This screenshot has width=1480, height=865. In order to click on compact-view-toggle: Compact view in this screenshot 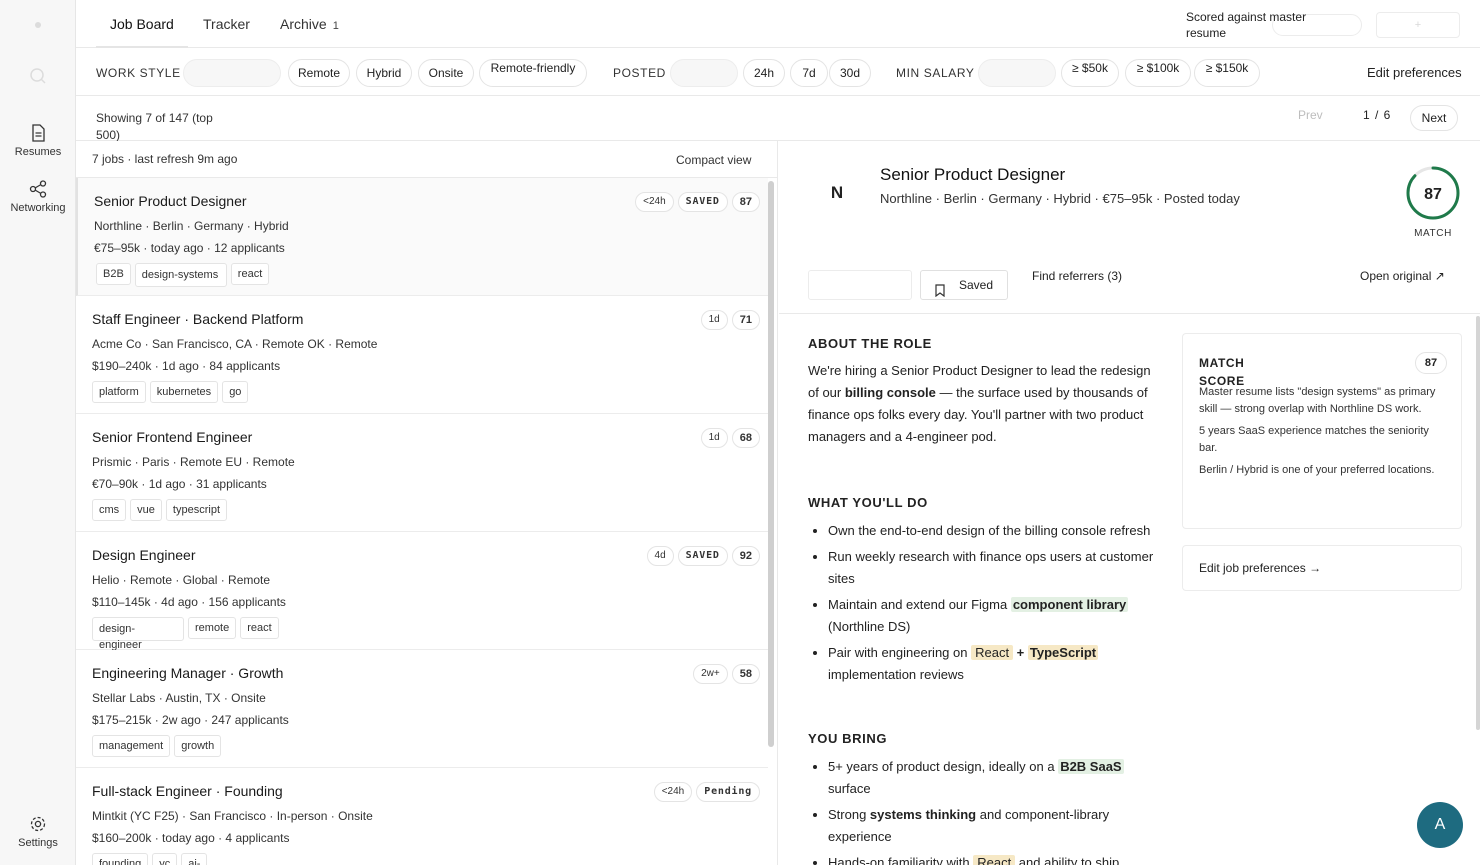, I will do `click(713, 160)`.